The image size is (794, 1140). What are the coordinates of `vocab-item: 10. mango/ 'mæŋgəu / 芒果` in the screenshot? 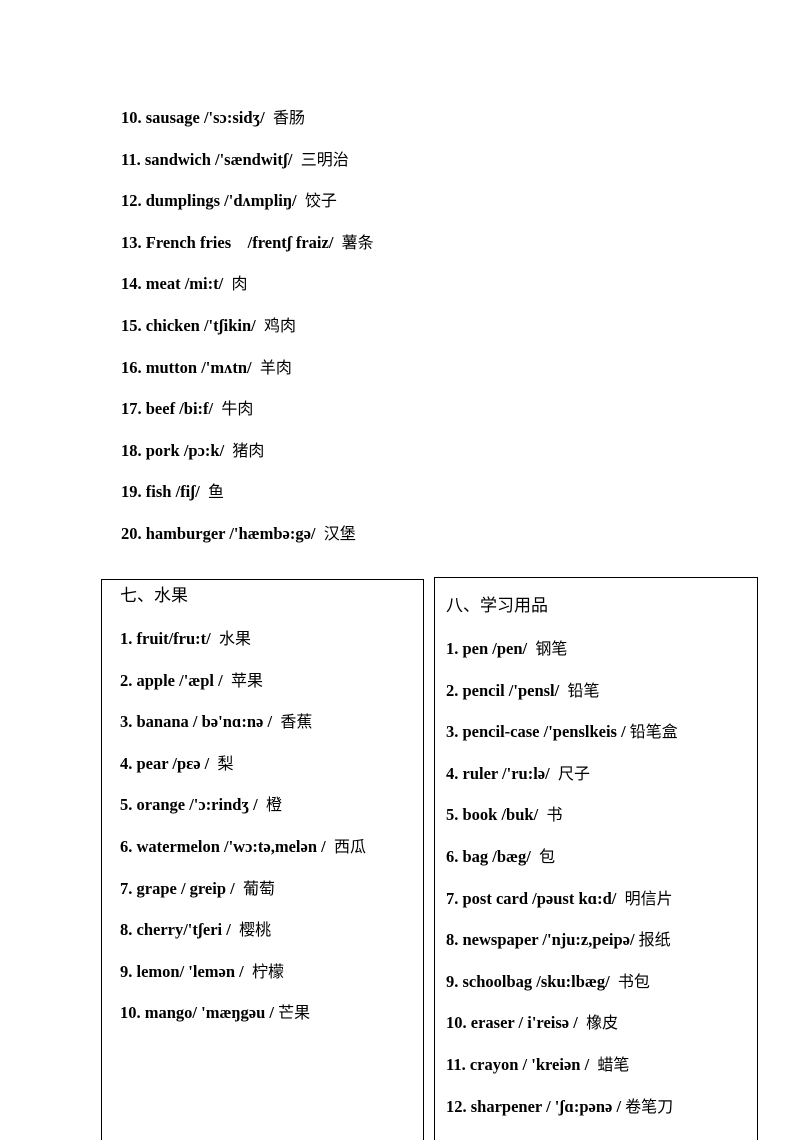 It's located at (215, 1013).